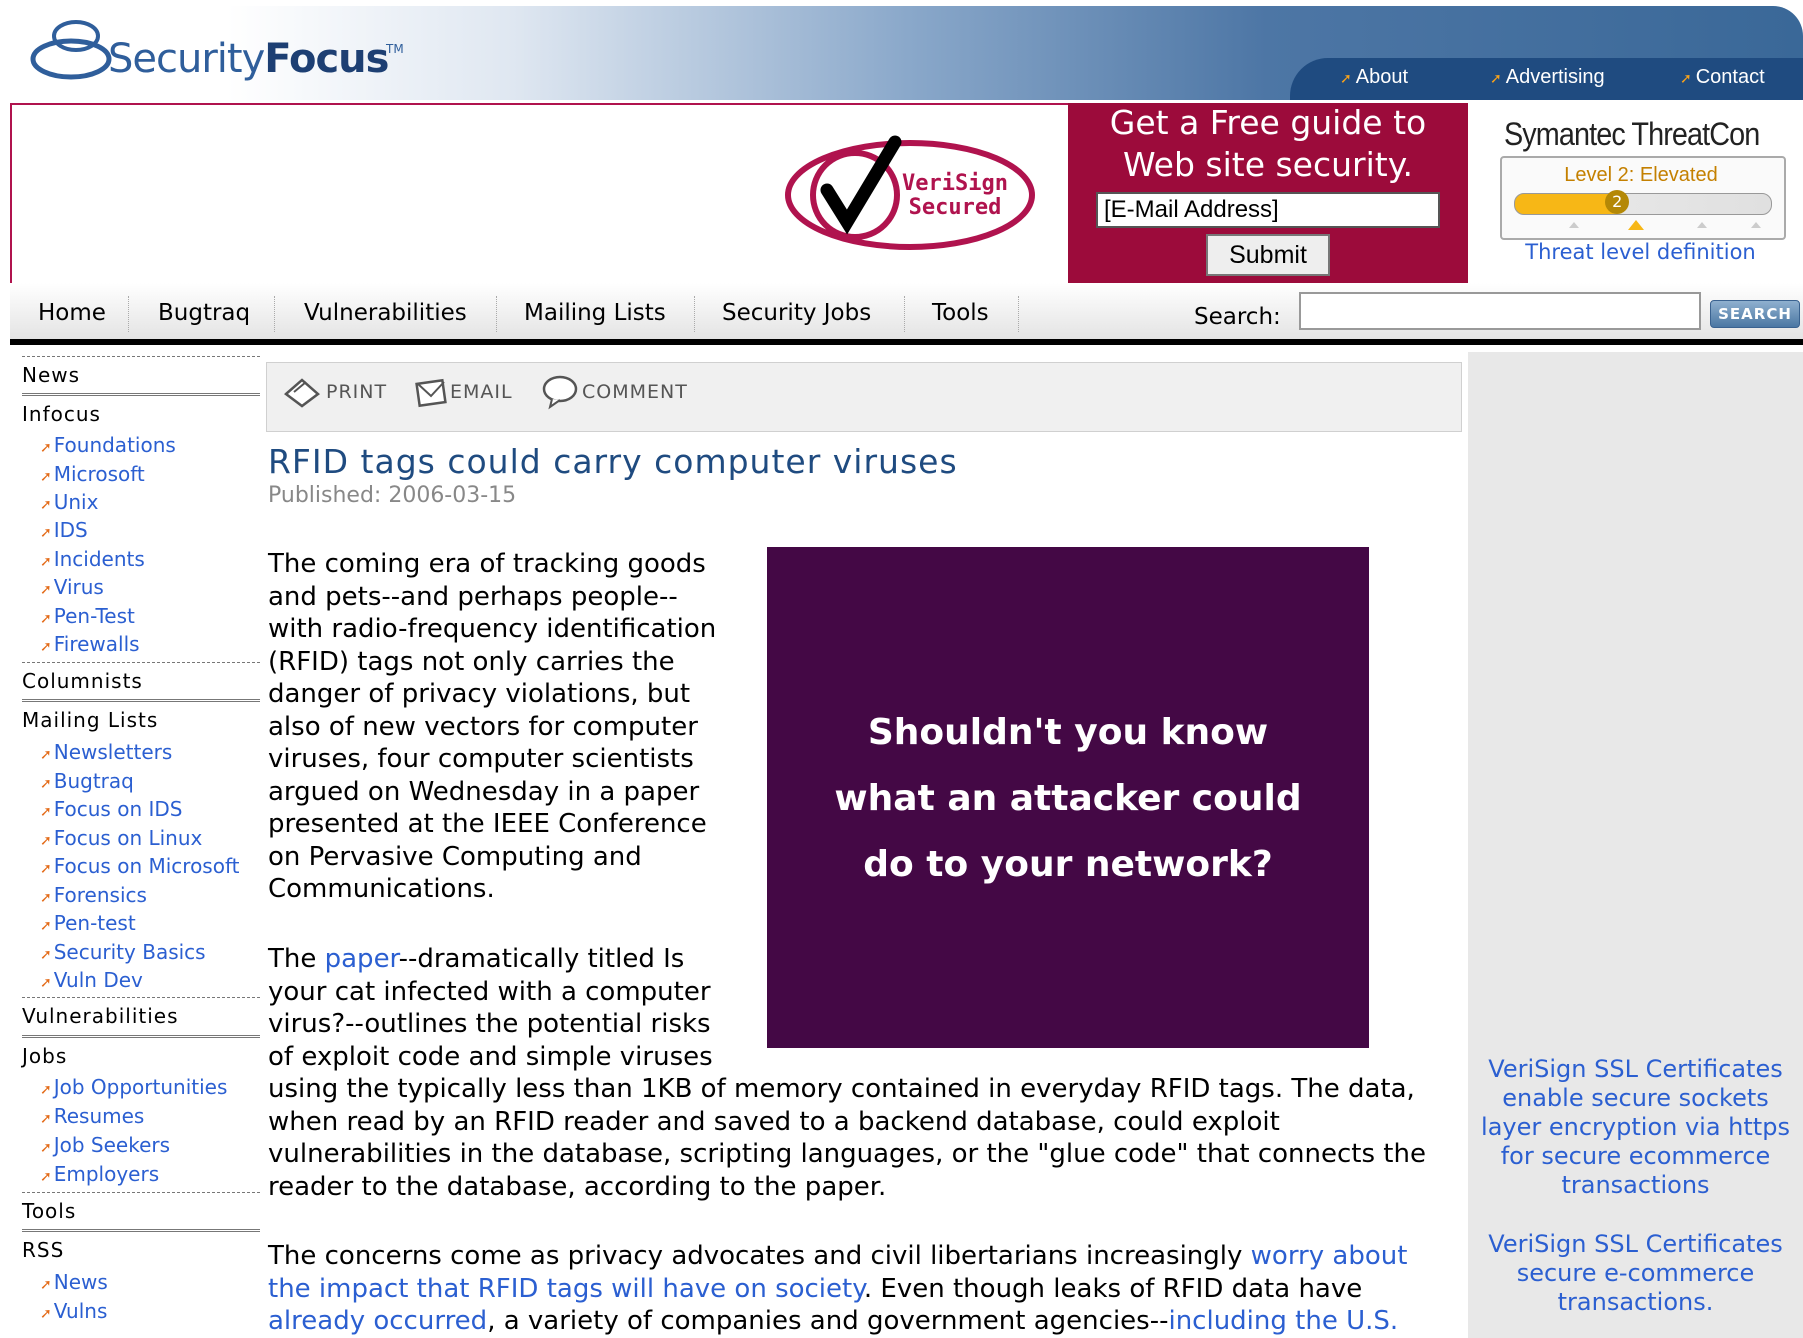 Image resolution: width=1803 pixels, height=1338 pixels. Describe the element at coordinates (64, 530) in the screenshot. I see `sidebar-item-ids: ➚ IDS` at that location.